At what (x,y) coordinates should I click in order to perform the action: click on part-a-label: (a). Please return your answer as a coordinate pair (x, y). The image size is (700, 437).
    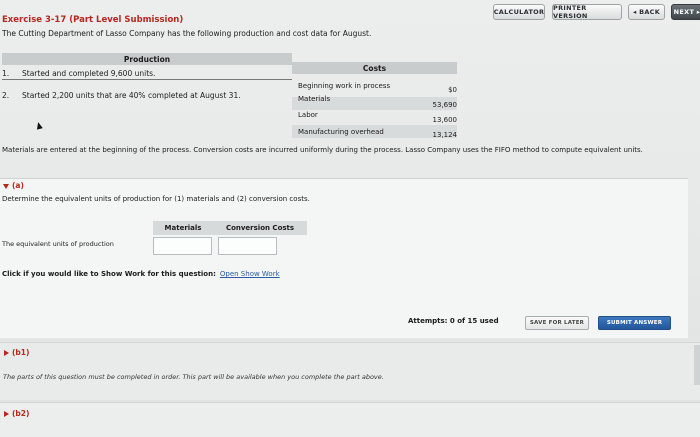
    Looking at the image, I should click on (18, 185).